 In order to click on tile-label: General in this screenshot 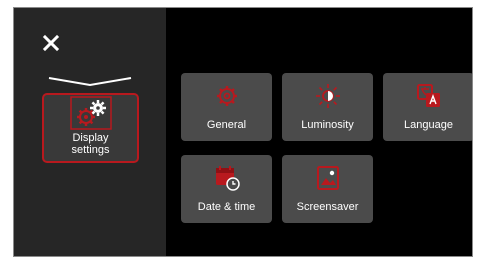, I will do `click(226, 125)`.